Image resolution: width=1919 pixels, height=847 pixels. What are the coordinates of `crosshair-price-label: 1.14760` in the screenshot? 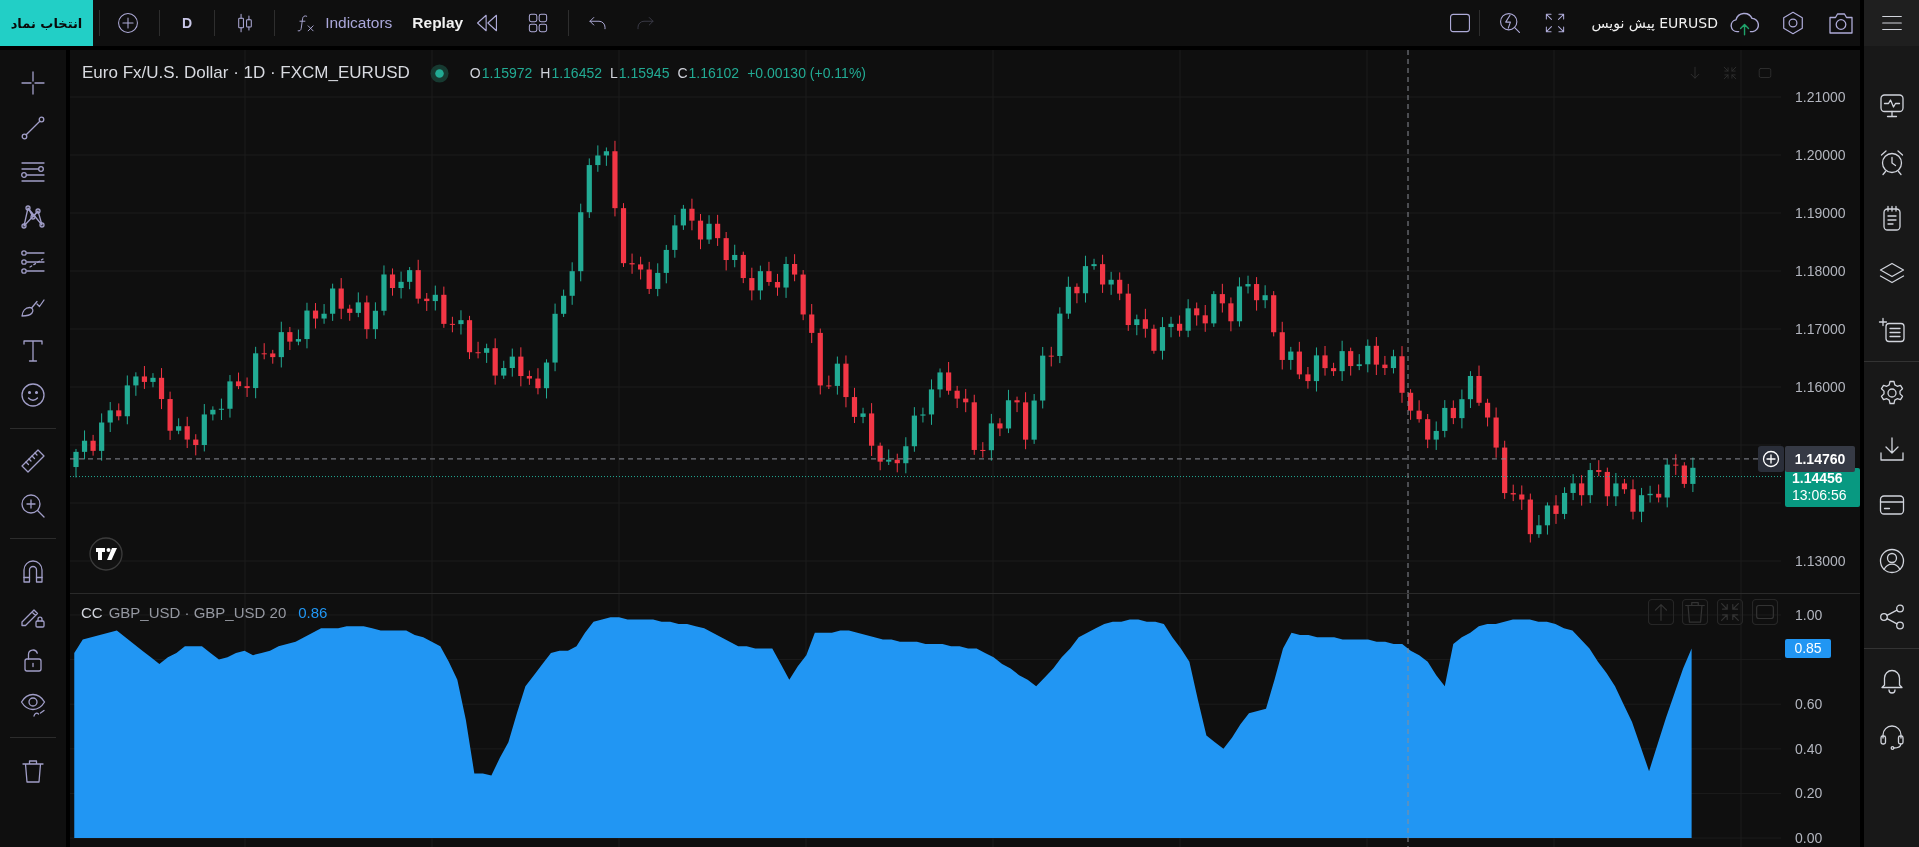 It's located at (1820, 458).